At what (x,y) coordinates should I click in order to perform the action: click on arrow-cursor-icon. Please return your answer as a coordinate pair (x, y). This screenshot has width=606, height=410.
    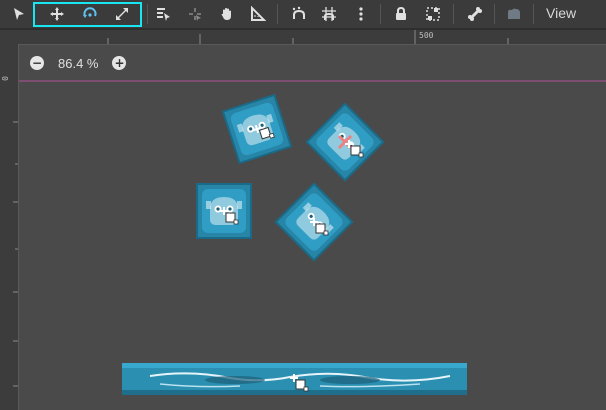
    Looking at the image, I should click on (19, 14).